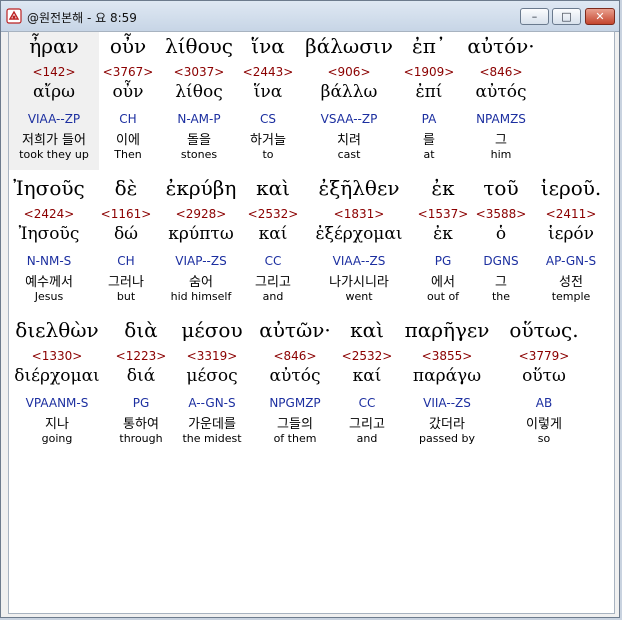  What do you see at coordinates (126, 261) in the screenshot?
I see `parsing-code: CH` at bounding box center [126, 261].